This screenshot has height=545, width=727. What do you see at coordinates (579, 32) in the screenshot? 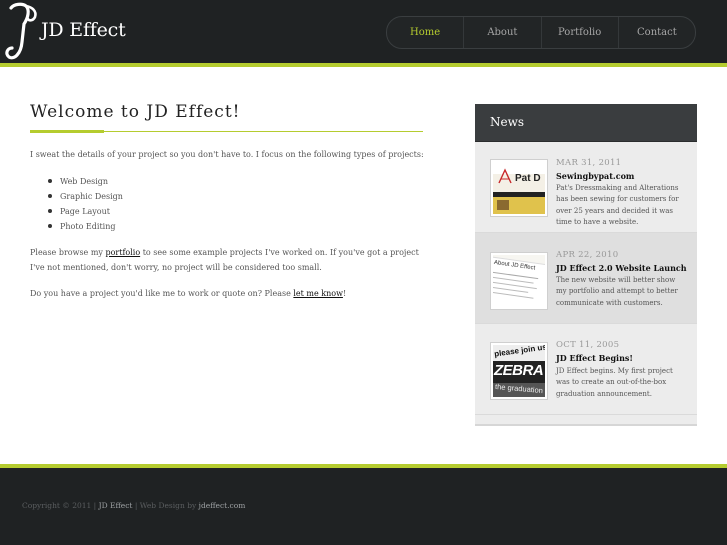
I see `nav-portfolio: Portfolio` at bounding box center [579, 32].